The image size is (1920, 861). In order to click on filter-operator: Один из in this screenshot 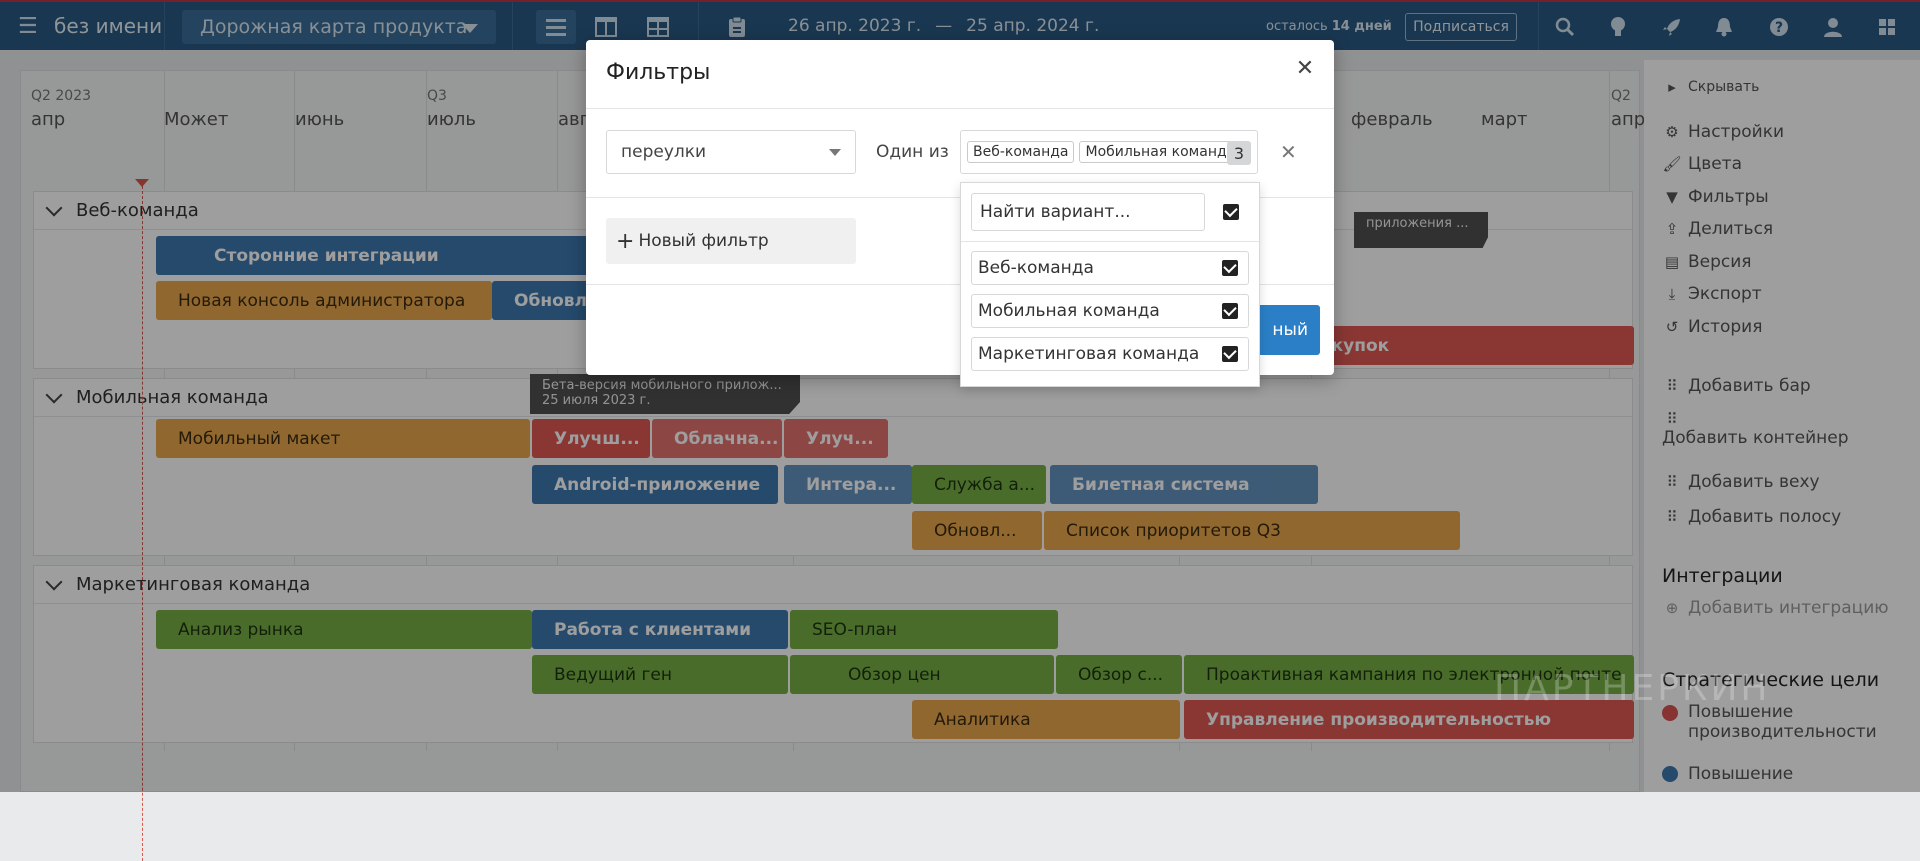, I will do `click(912, 152)`.